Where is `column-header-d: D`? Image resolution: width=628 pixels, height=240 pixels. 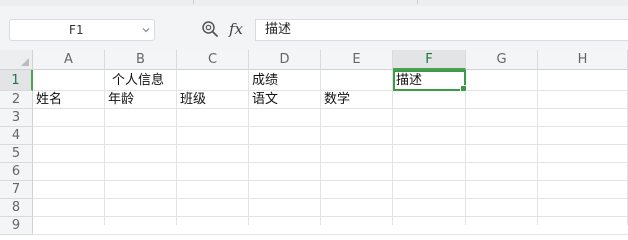 column-header-d: D is located at coordinates (285, 60).